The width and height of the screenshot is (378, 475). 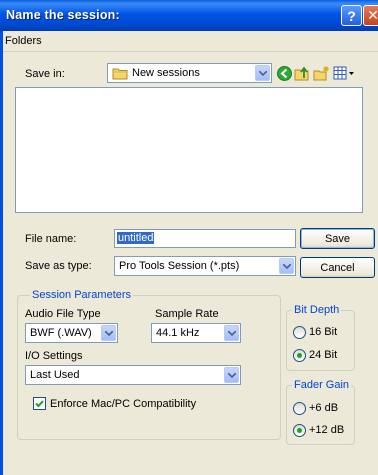 What do you see at coordinates (205, 238) in the screenshot?
I see `file-name-input: untitled` at bounding box center [205, 238].